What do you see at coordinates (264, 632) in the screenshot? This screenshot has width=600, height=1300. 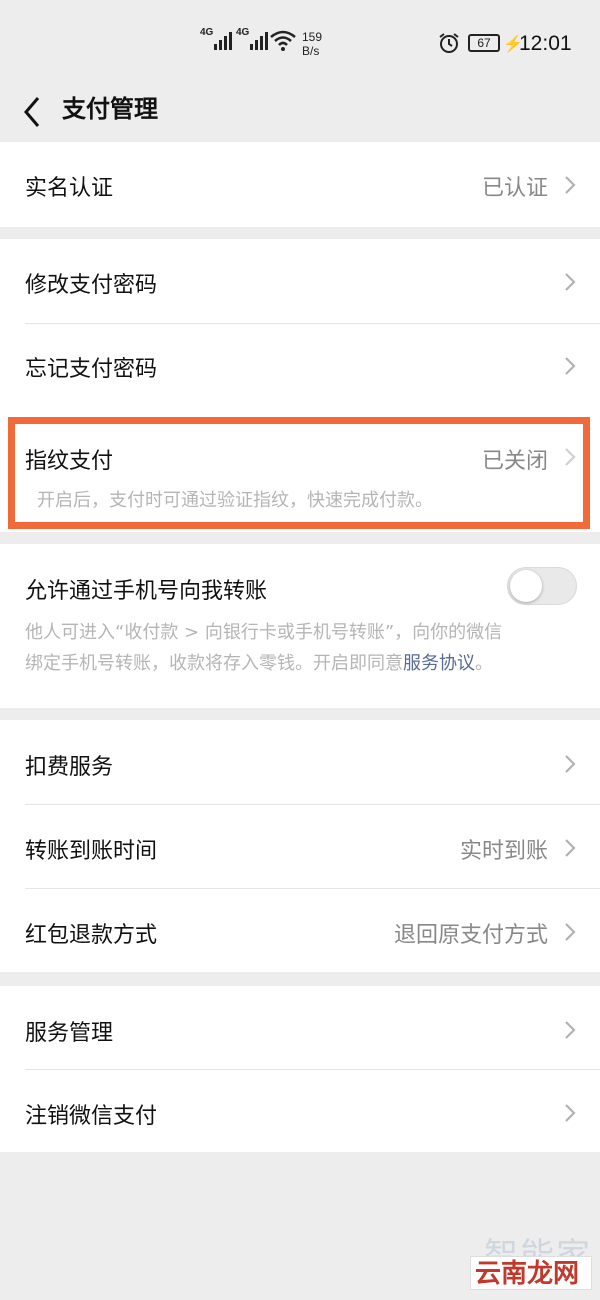 I see `description-line-1: 他人可进入“收付款 > 向银行卡或手机号转账”，向你的微信` at bounding box center [264, 632].